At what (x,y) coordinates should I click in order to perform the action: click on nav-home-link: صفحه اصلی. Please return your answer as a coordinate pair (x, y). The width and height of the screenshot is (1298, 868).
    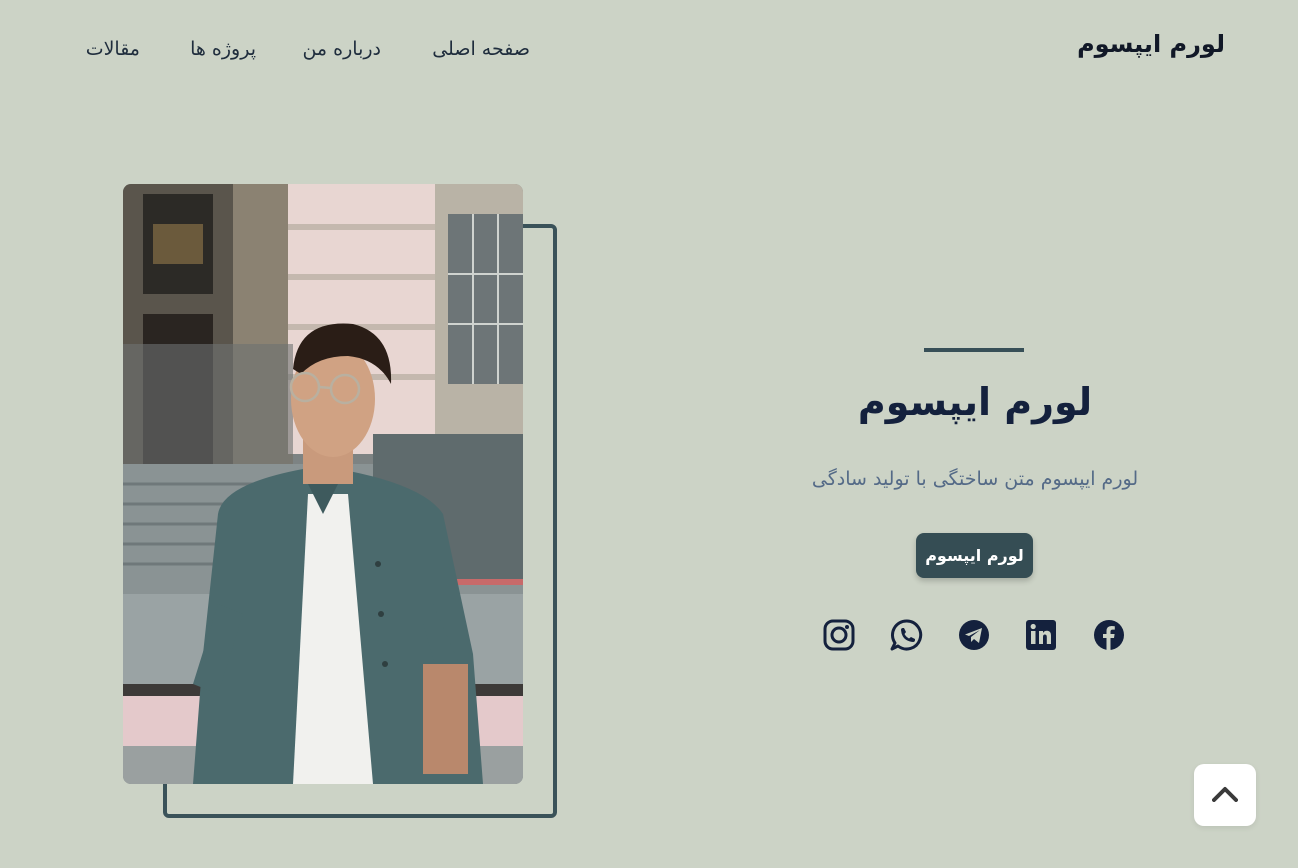
    Looking at the image, I should click on (481, 49).